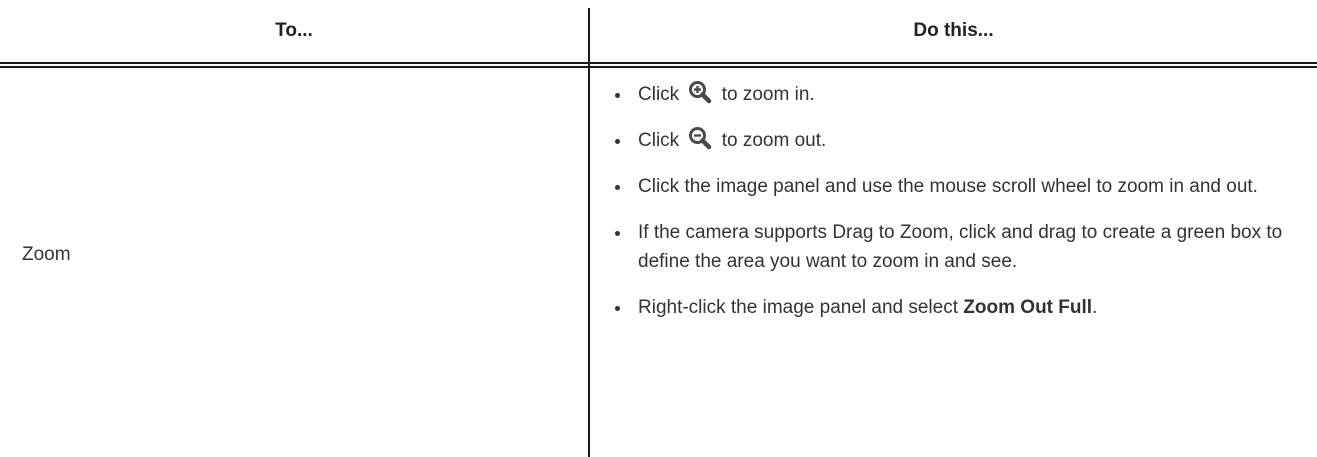 Image resolution: width=1317 pixels, height=457 pixels. I want to click on step-zoom-in-suffix: to zoom in., so click(768, 94).